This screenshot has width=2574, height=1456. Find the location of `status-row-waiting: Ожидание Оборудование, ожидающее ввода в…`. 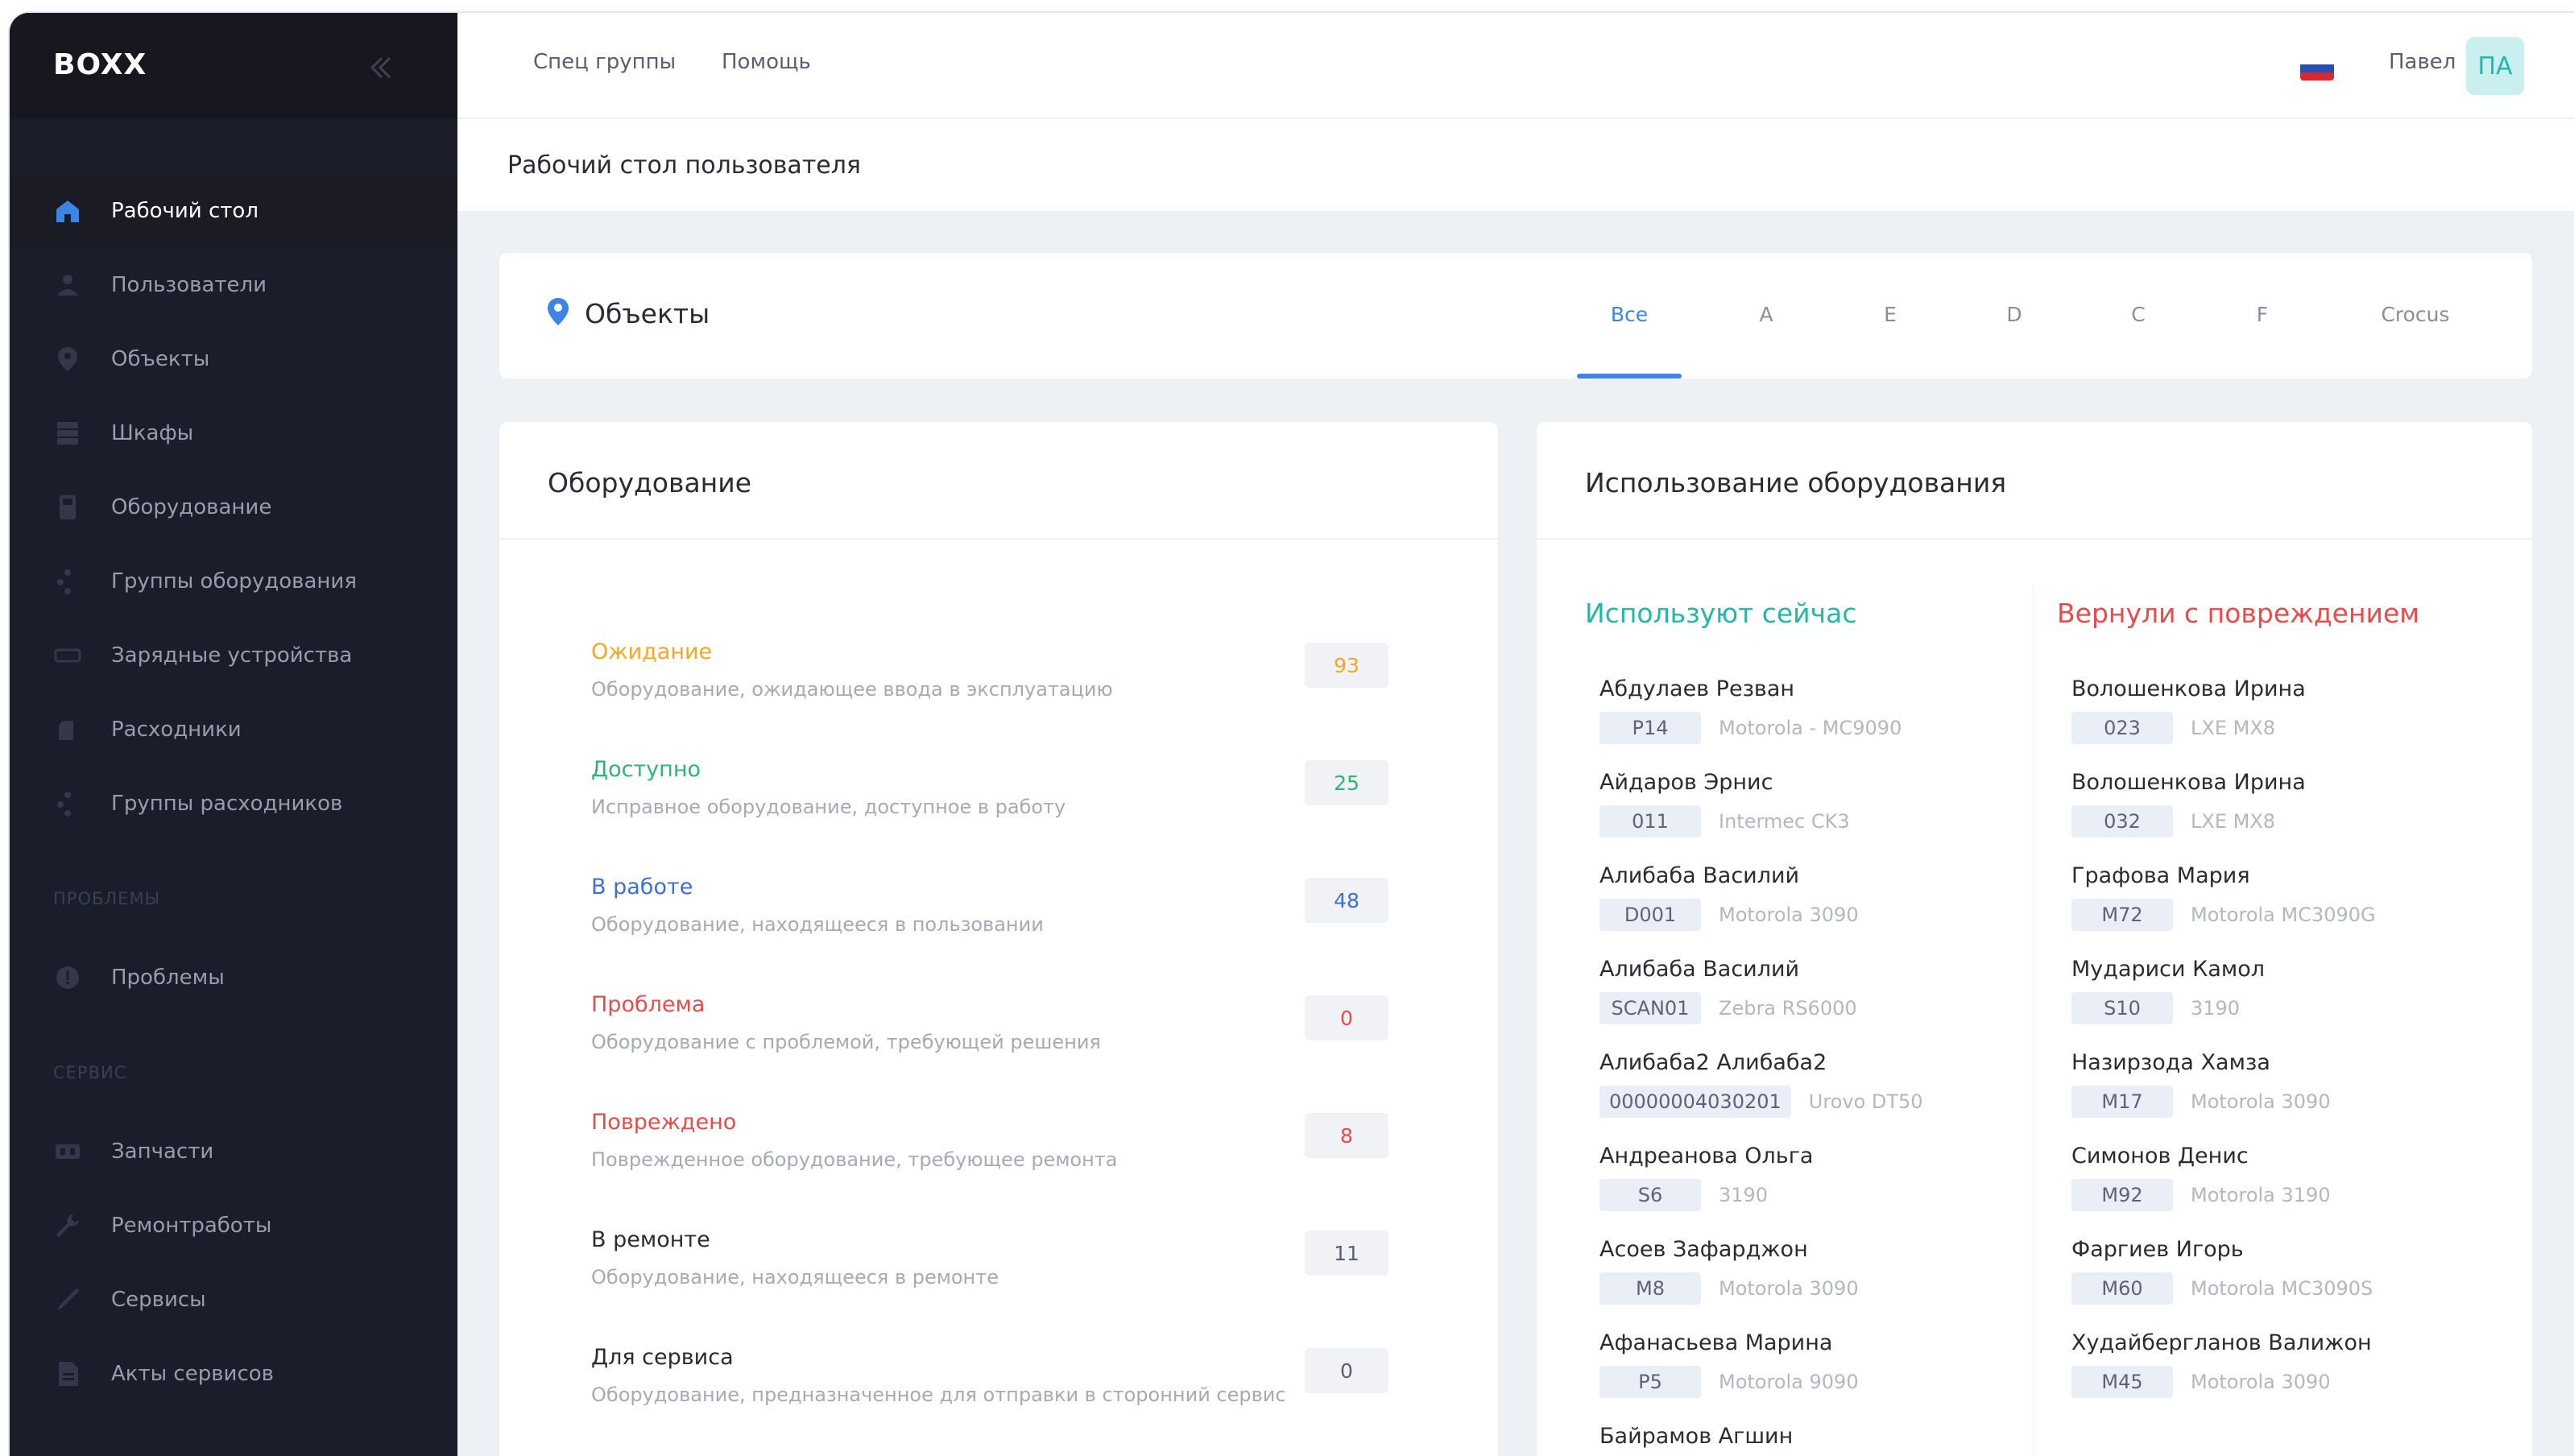

status-row-waiting: Ожидание Оборудование, ожидающее ввода в… is located at coordinates (1034, 687).